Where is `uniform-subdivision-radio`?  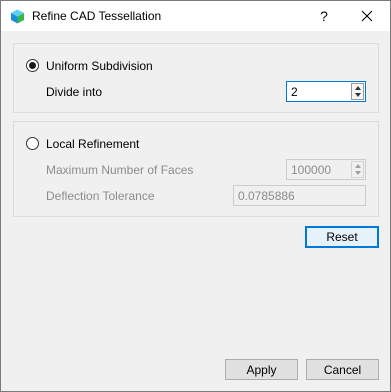 uniform-subdivision-radio is located at coordinates (32, 65).